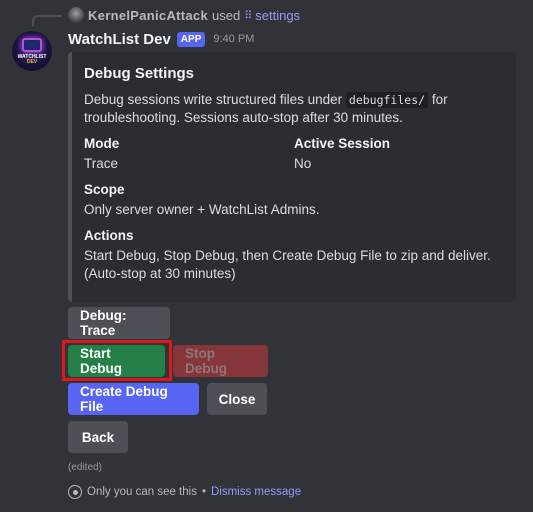 Image resolution: width=533 pixels, height=512 pixels. I want to click on field-scope-value: Only server owner + WatchList Admins., so click(202, 209).